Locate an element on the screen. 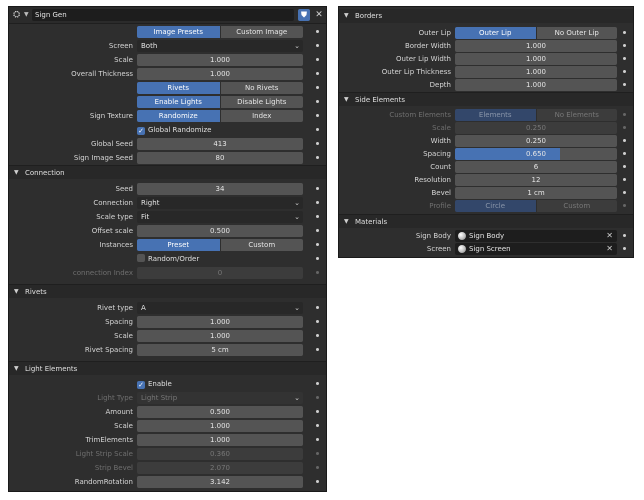  sign-body-material-field: Sign Body ✕ is located at coordinates (536, 236).